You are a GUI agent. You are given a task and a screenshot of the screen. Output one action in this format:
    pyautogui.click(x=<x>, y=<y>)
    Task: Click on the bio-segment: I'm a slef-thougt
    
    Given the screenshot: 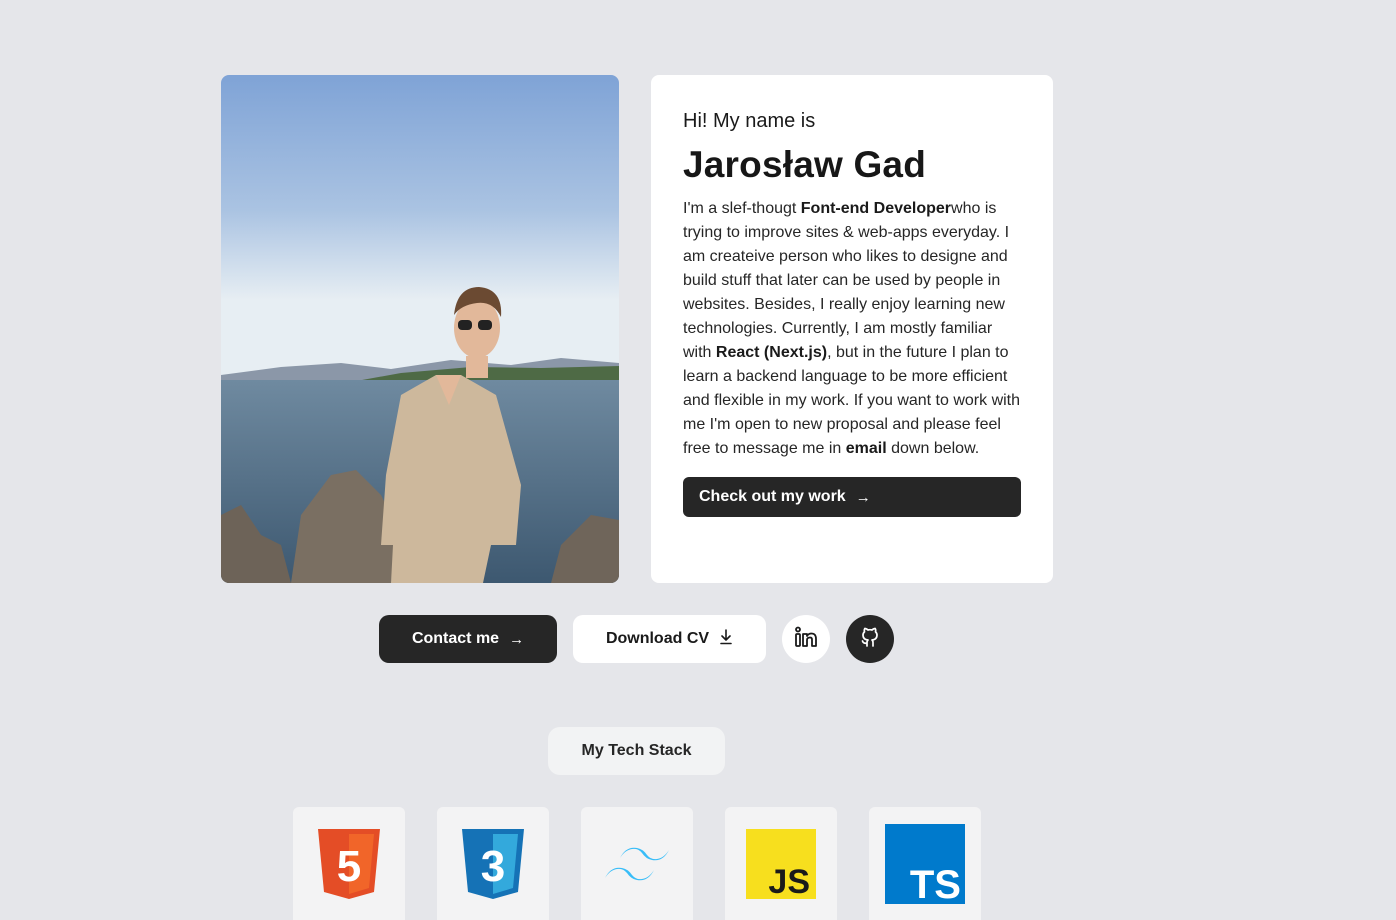 What is the action you would take?
    pyautogui.click(x=742, y=208)
    